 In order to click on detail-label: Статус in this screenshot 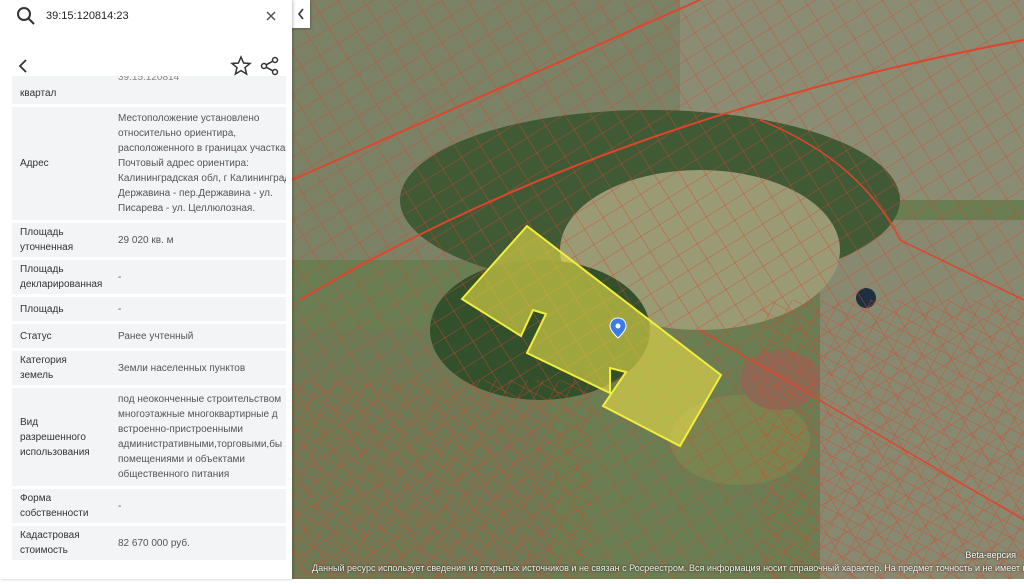, I will do `click(36, 336)`.